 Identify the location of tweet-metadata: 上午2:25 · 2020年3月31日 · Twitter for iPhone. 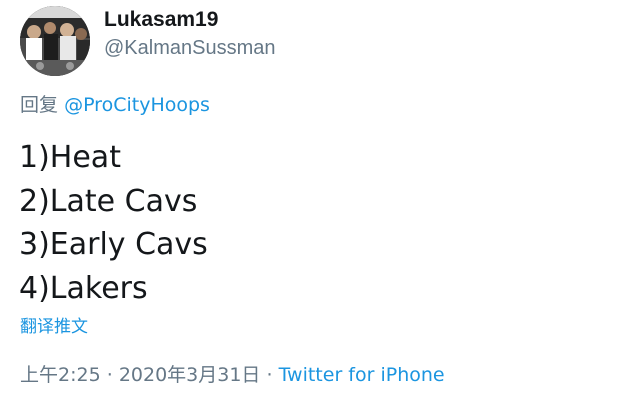
(232, 375).